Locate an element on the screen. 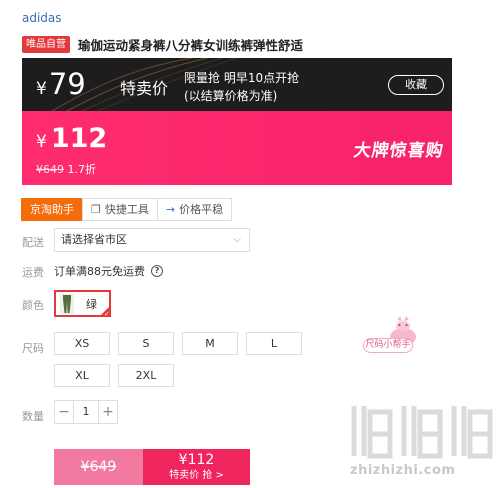 This screenshot has height=488, width=500. tool-tabs: 京淘助手 ❐ 快捷工具 → 价格平稳 is located at coordinates (127, 209).